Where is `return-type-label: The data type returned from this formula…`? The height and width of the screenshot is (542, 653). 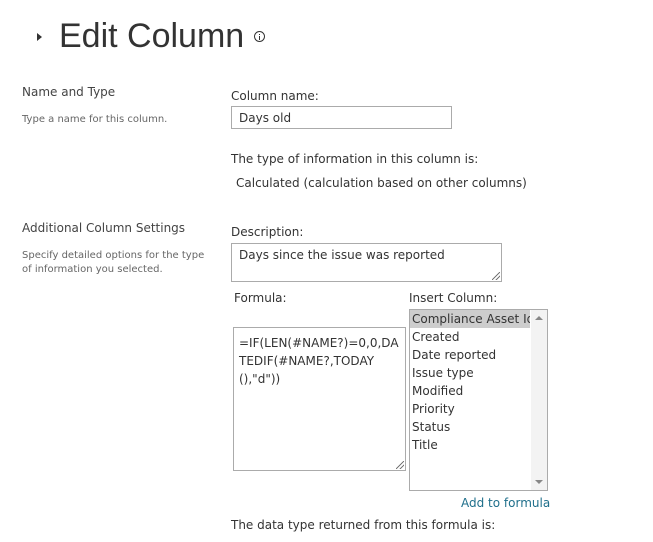 return-type-label: The data type returned from this formula… is located at coordinates (363, 525).